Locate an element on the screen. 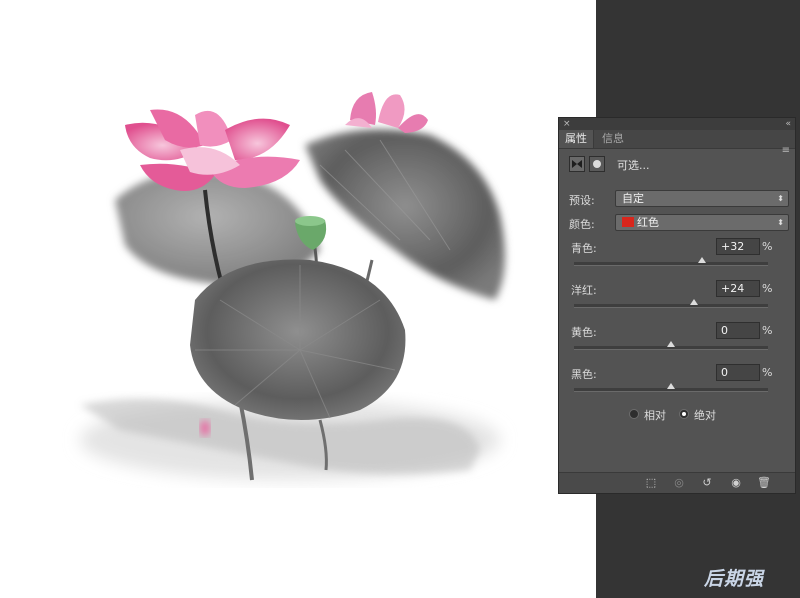 The width and height of the screenshot is (800, 598). black-value-field: 0 is located at coordinates (738, 372).